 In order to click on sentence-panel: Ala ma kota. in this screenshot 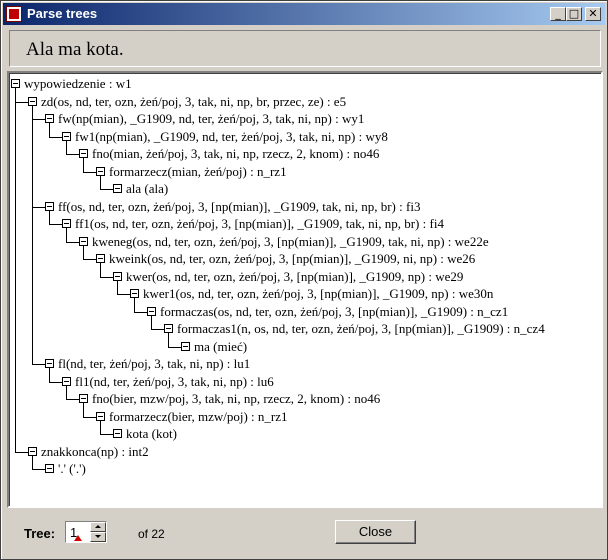, I will do `click(305, 48)`.